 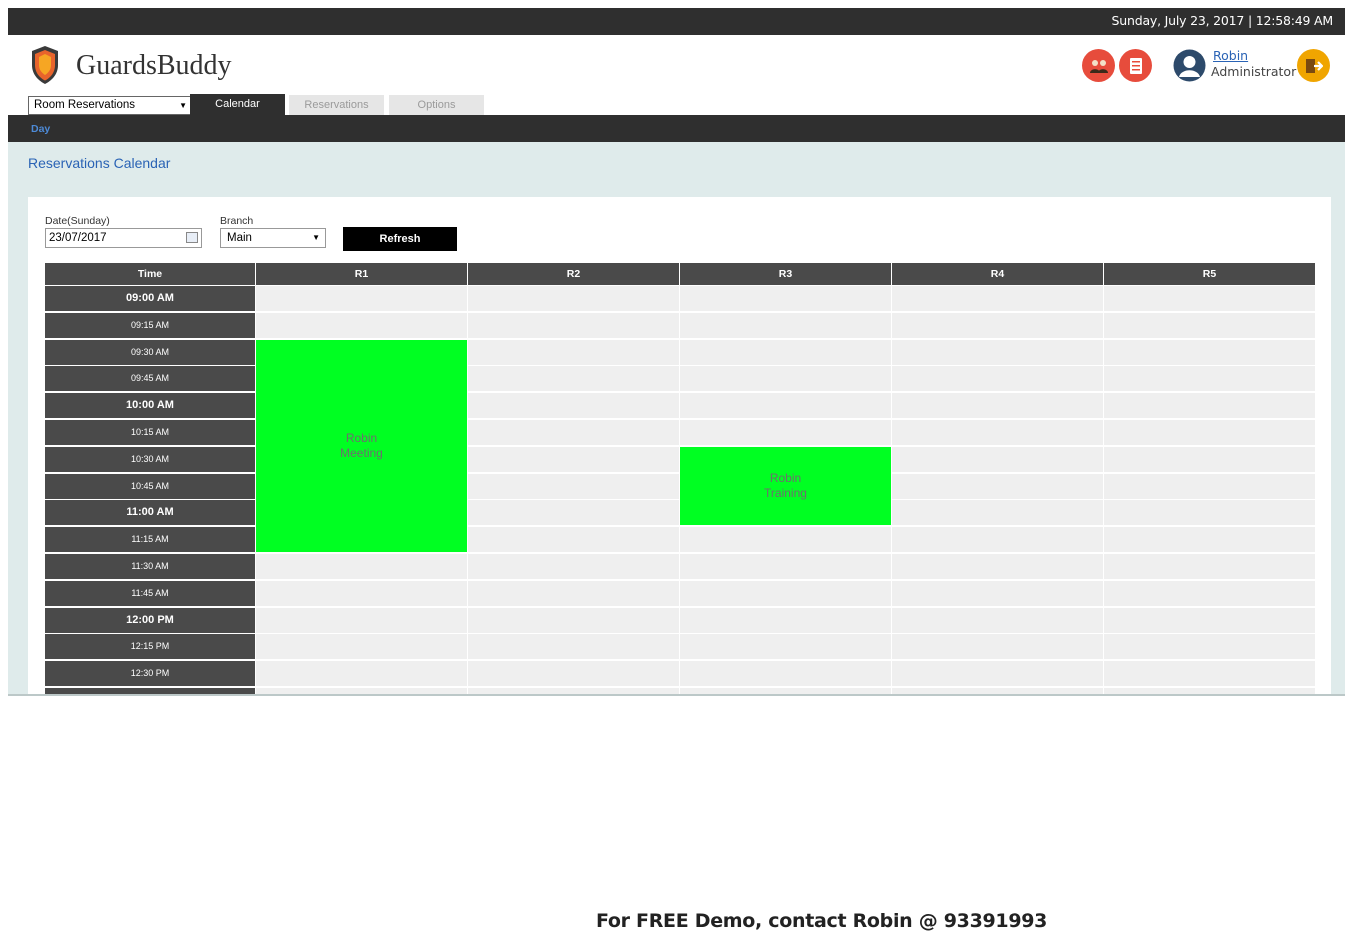 What do you see at coordinates (1189, 65) in the screenshot?
I see `avatar-icon` at bounding box center [1189, 65].